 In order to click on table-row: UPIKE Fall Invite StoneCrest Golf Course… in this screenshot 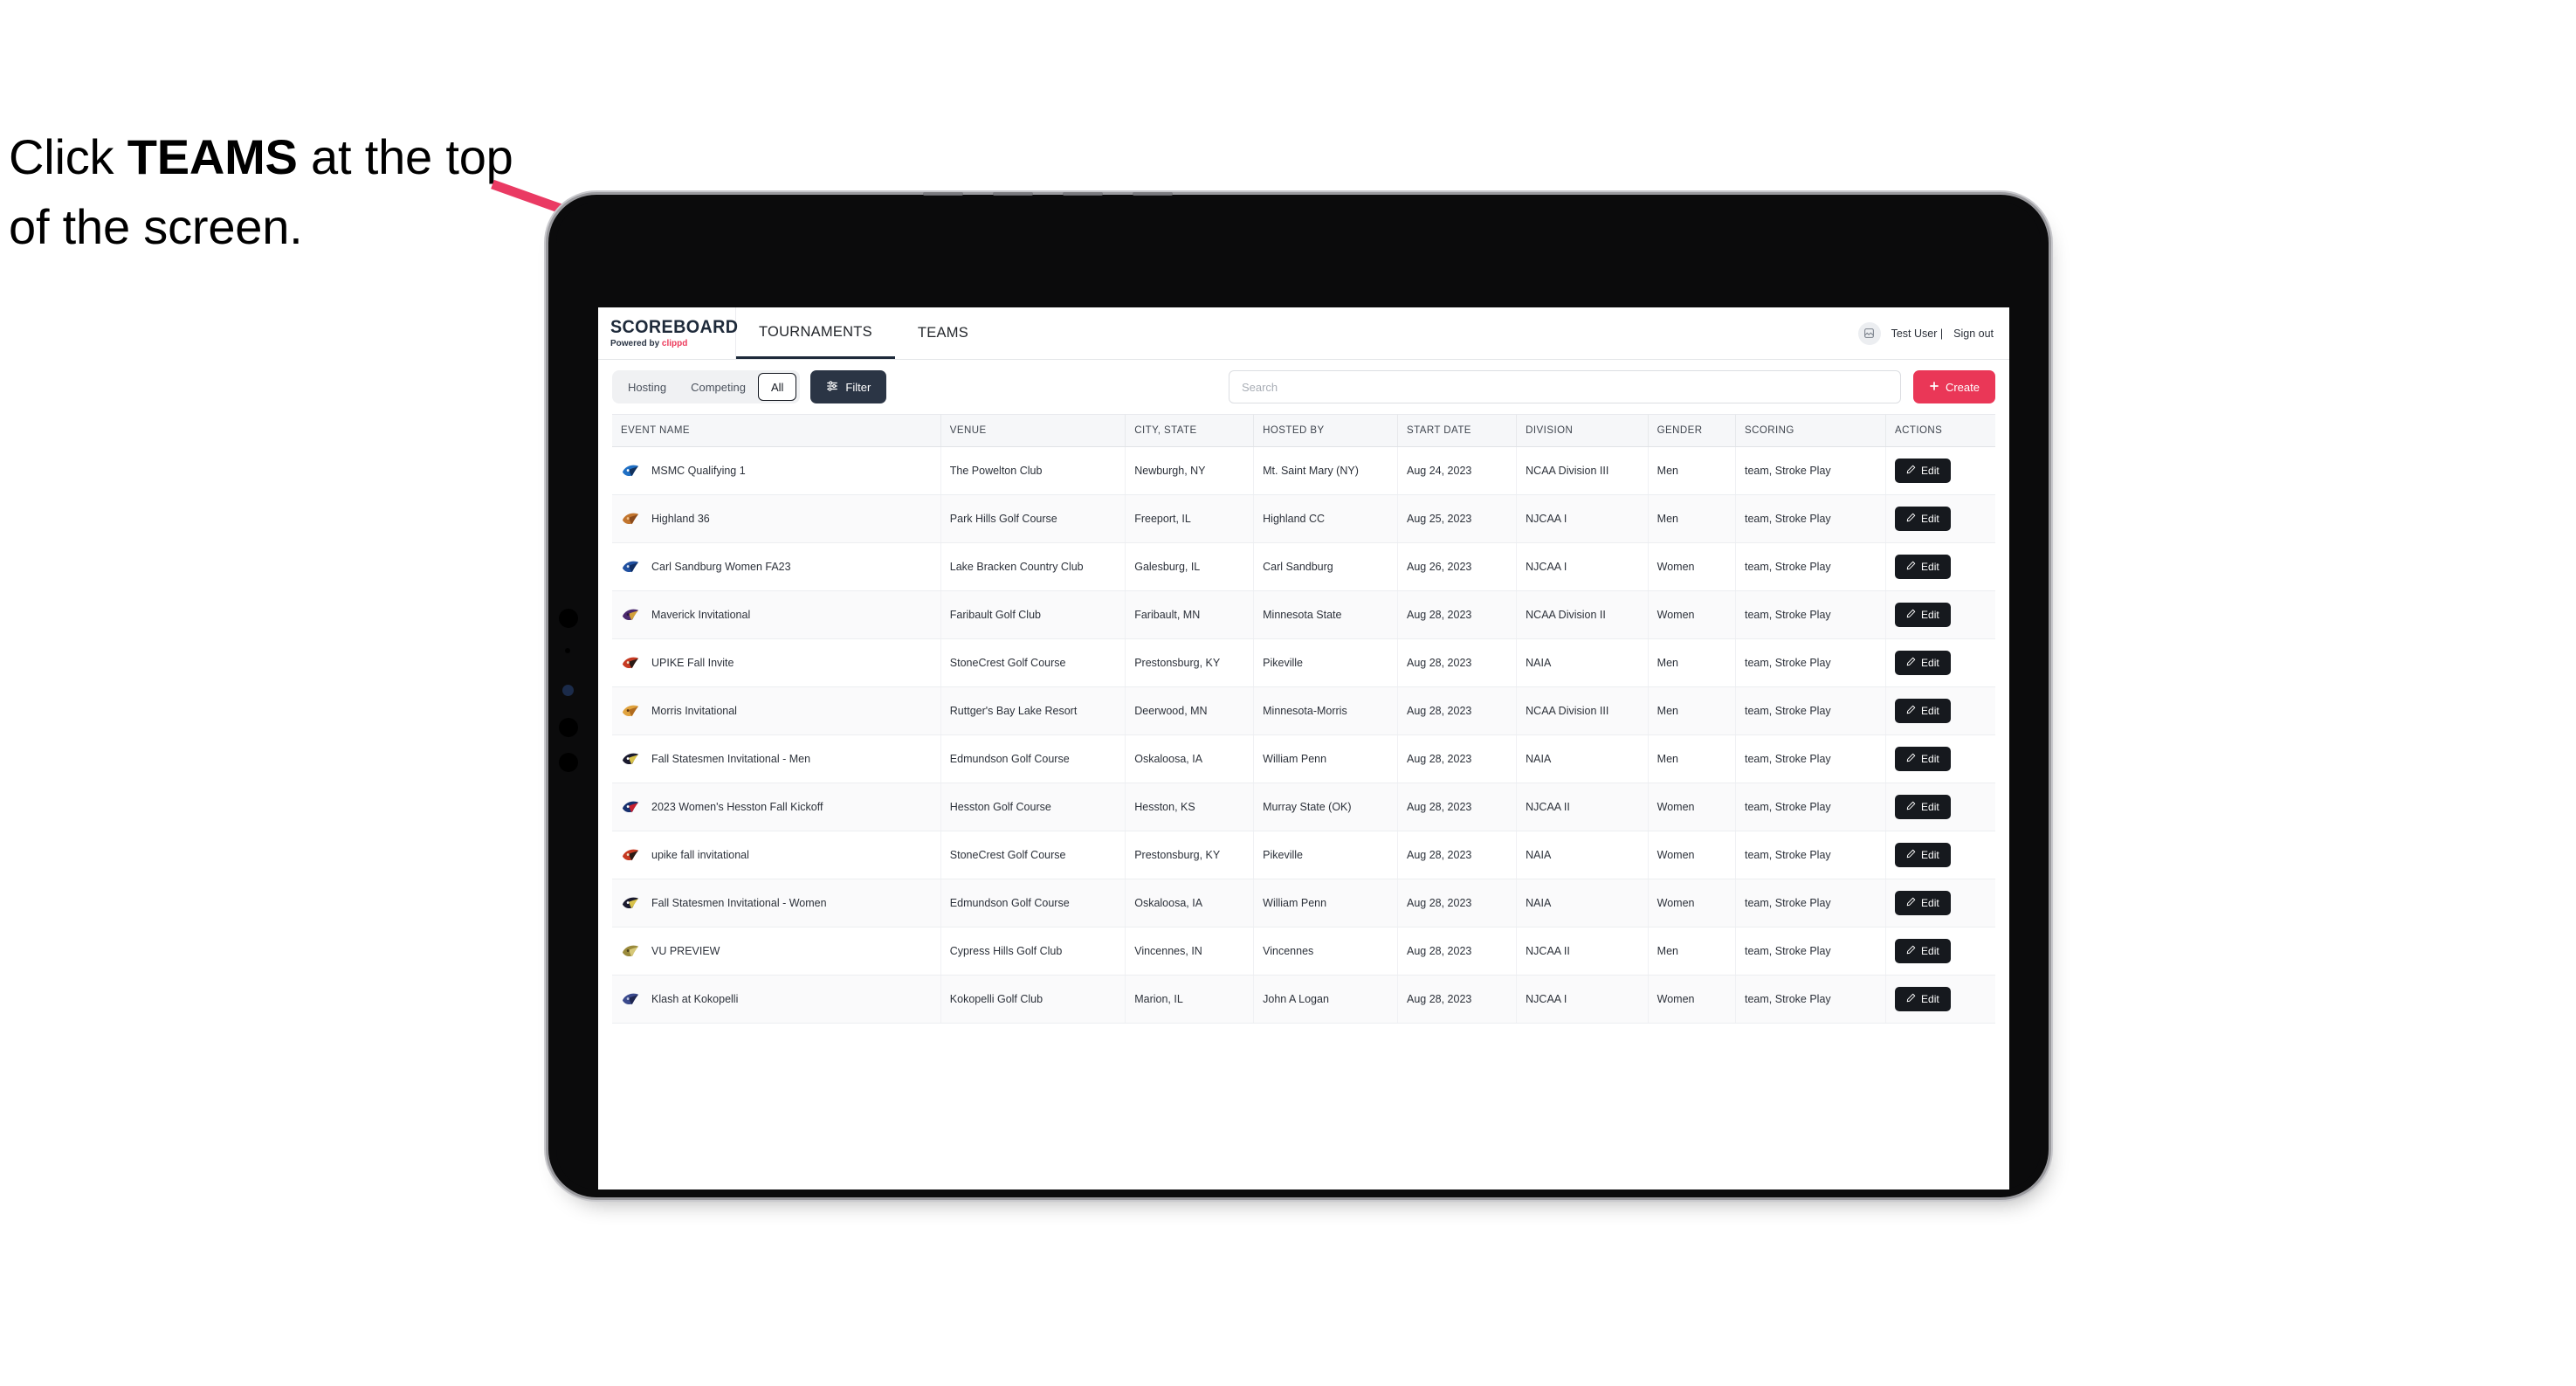, I will do `click(1303, 663)`.